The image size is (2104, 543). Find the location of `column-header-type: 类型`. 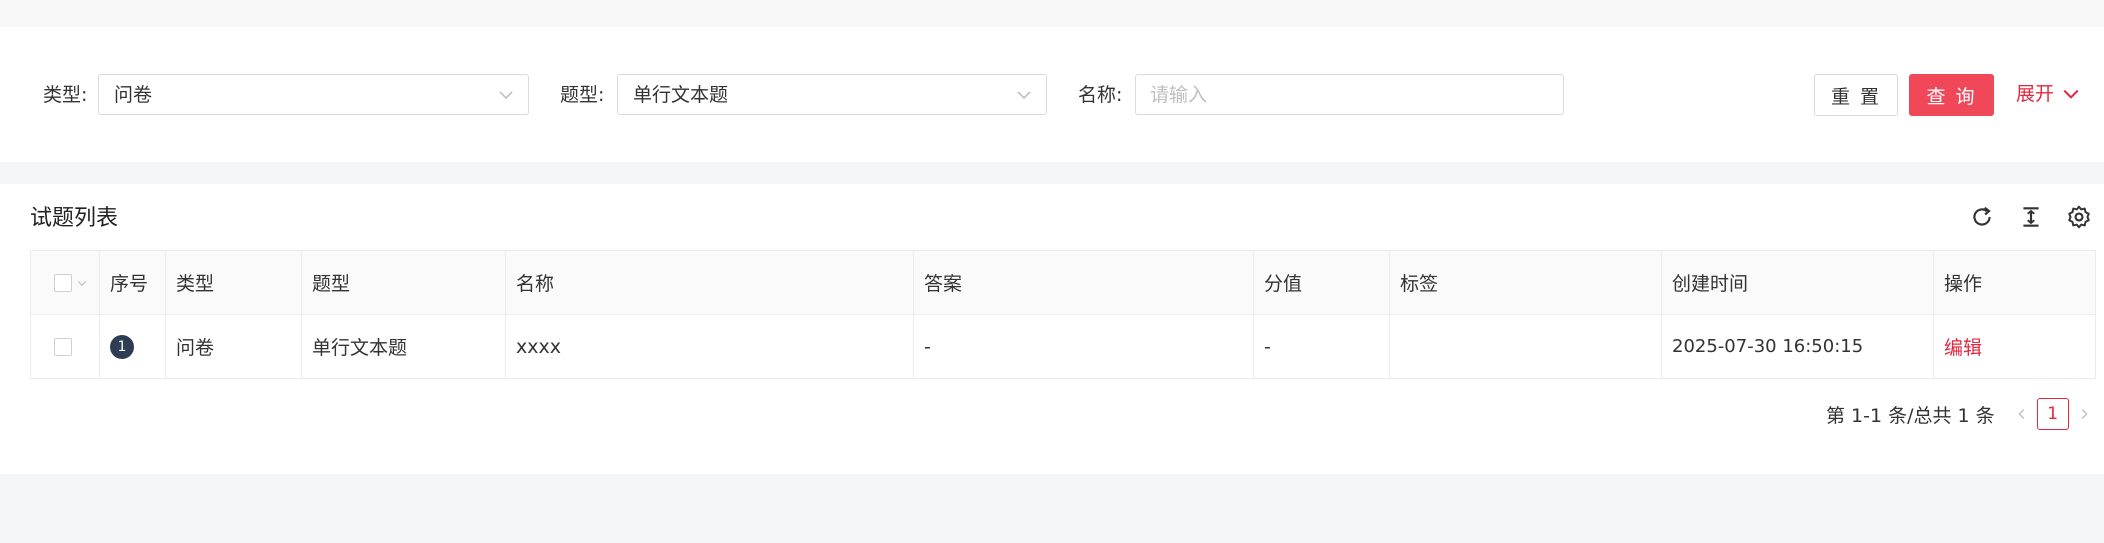

column-header-type: 类型 is located at coordinates (234, 282).